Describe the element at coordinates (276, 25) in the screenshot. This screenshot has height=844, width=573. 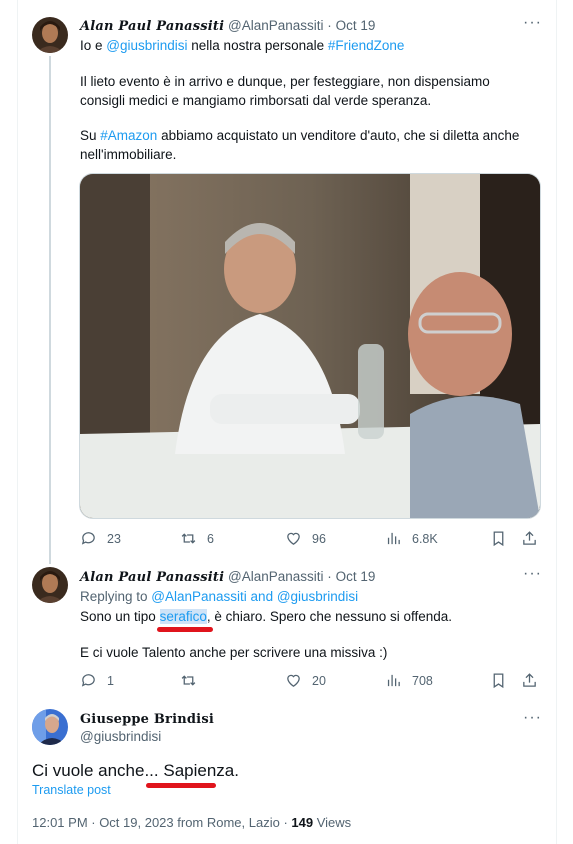
I see `tweet1-handle: @AlanPanassiti` at that location.